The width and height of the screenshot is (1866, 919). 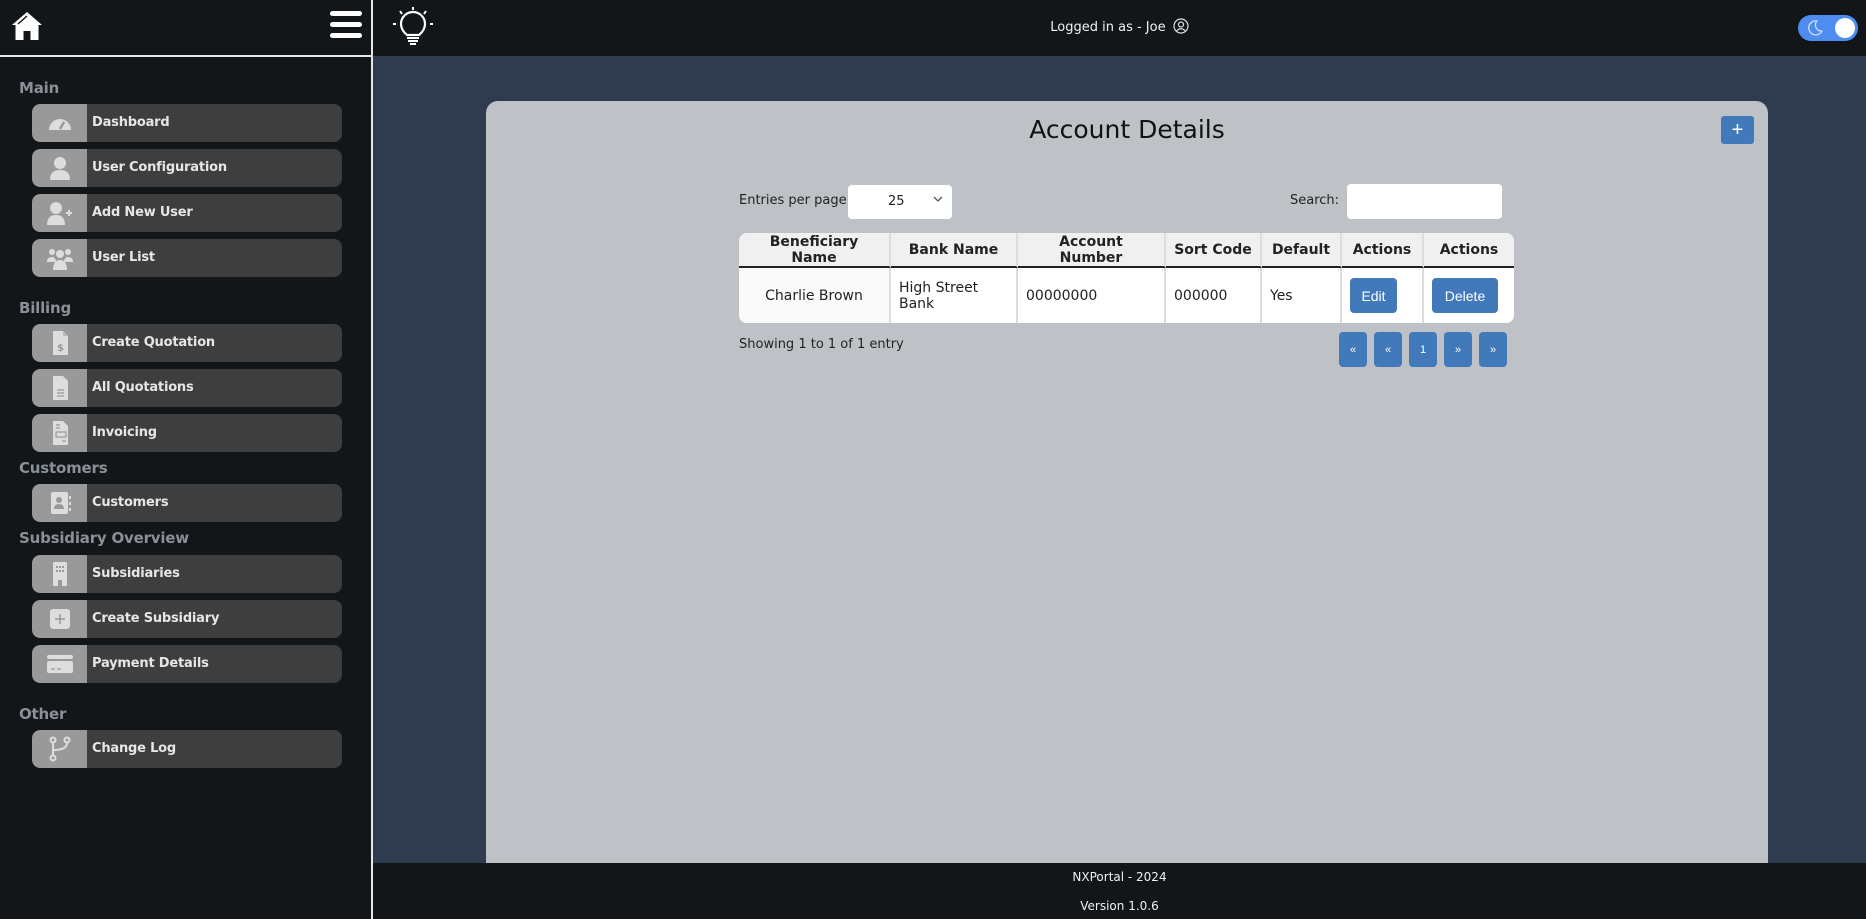 I want to click on code-branch-icon, so click(x=59, y=749).